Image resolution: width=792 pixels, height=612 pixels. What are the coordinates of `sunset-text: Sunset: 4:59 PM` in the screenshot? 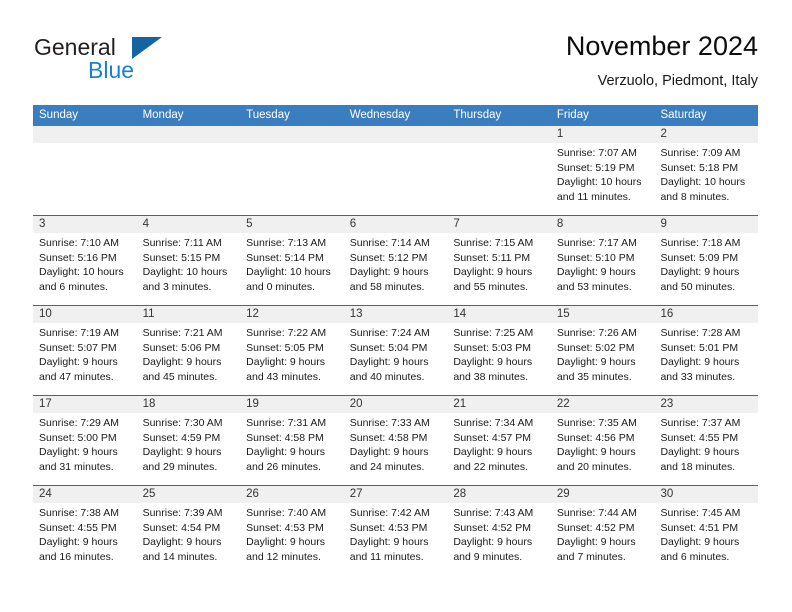 It's located at (181, 437).